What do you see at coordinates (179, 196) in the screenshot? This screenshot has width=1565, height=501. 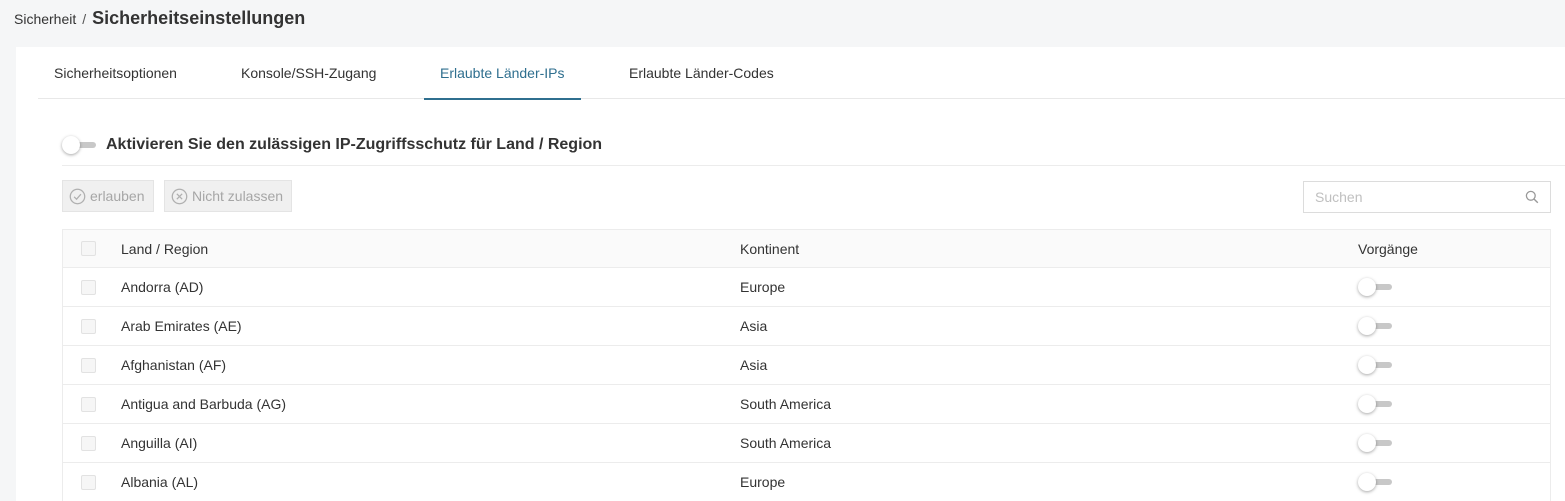 I see `close-circle-icon` at bounding box center [179, 196].